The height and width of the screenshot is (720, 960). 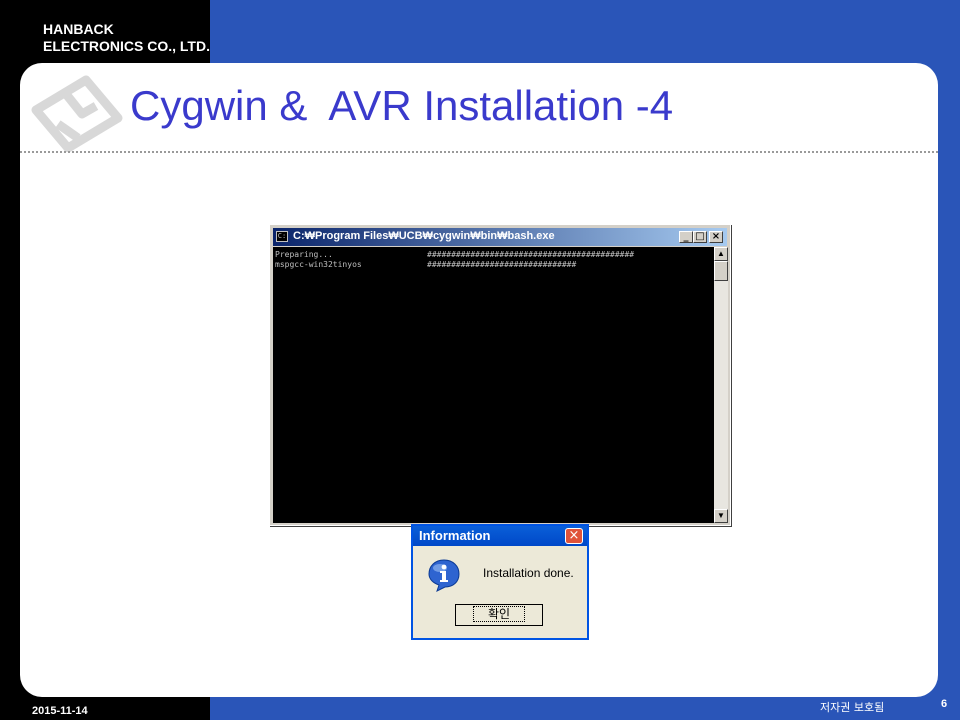 I want to click on console-progress: ###############################, so click(x=502, y=264).